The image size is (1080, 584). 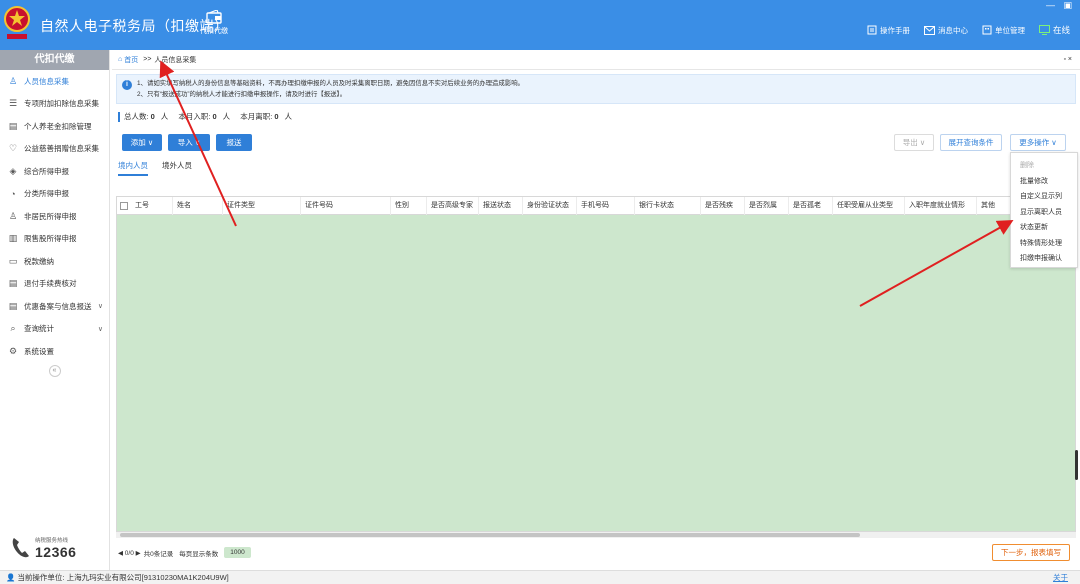 What do you see at coordinates (20, 548) in the screenshot?
I see `hotline-phone-icon` at bounding box center [20, 548].